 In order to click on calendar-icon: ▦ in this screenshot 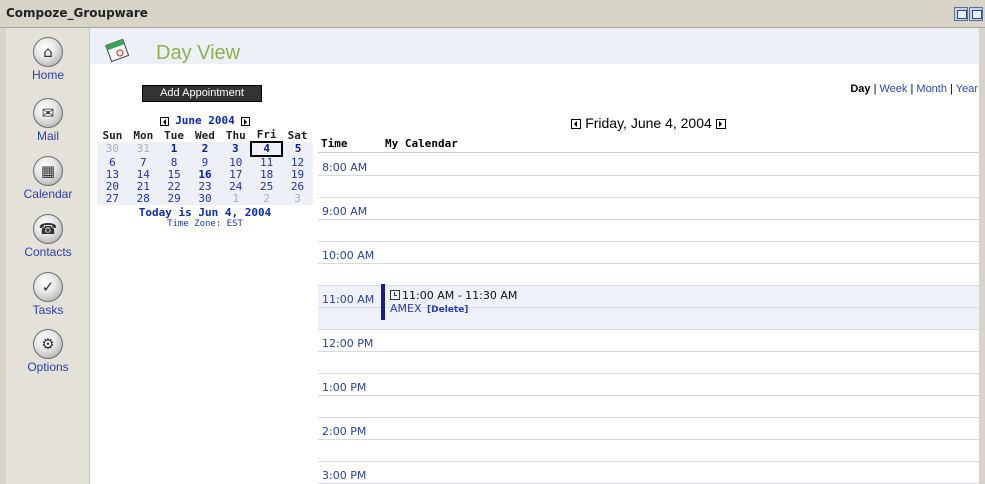, I will do `click(48, 171)`.